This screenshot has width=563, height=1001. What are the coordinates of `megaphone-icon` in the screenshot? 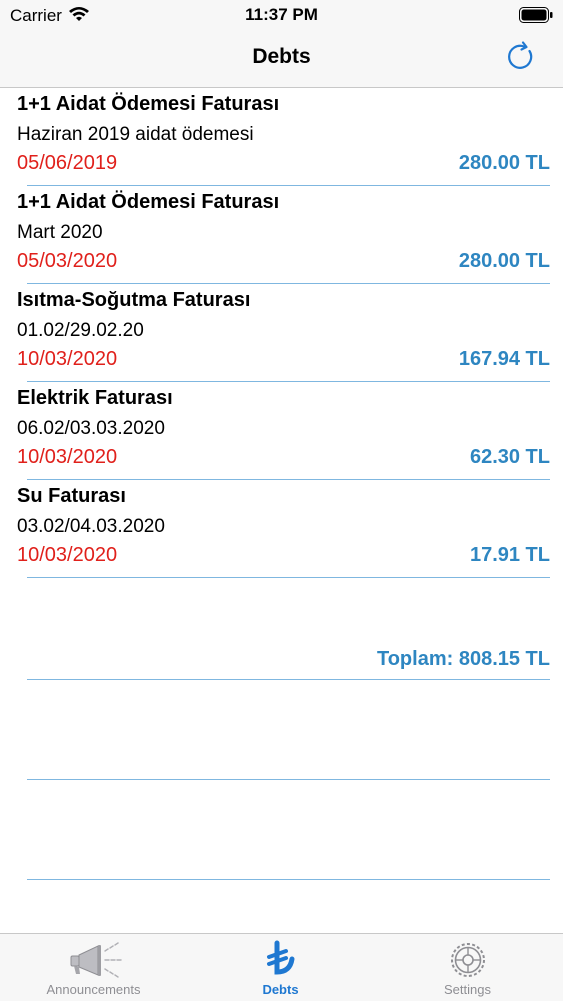 It's located at (96, 960).